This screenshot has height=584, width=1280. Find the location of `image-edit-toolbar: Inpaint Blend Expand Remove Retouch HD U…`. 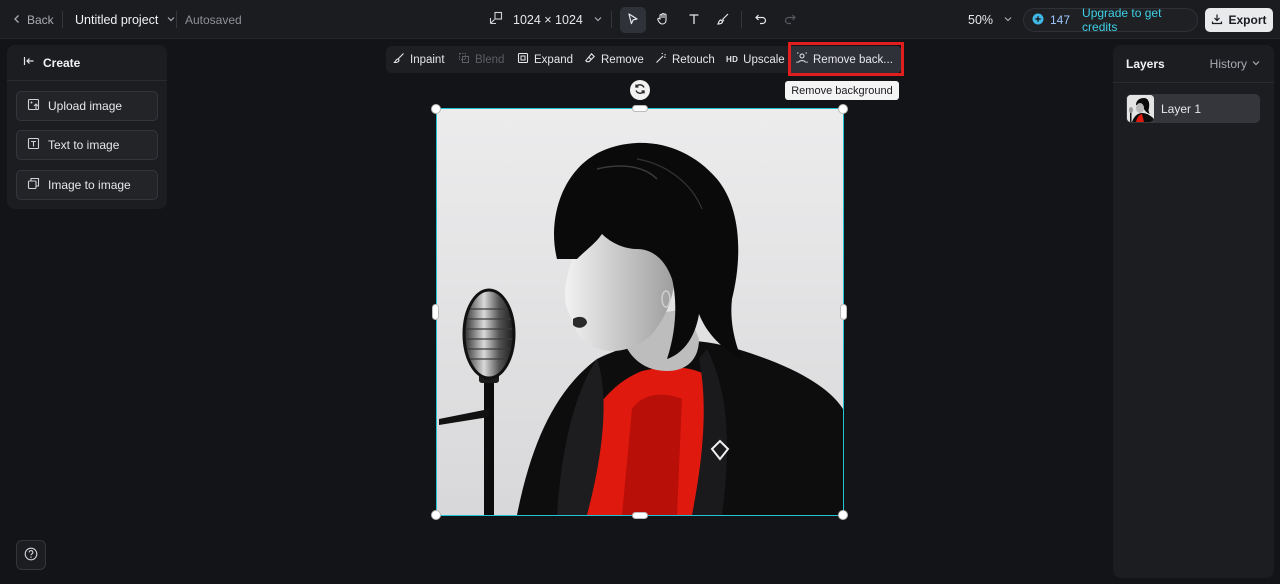

image-edit-toolbar: Inpaint Blend Expand Remove Retouch HD U… is located at coordinates (643, 59).